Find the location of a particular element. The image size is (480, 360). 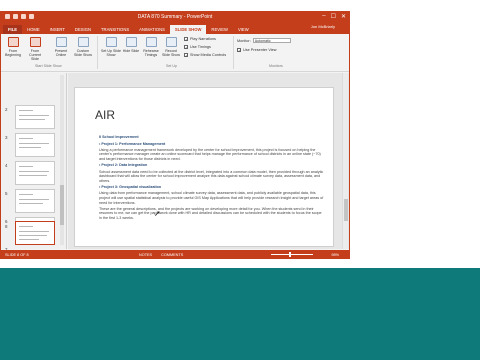

tab-review: REVIEW is located at coordinates (219, 29).